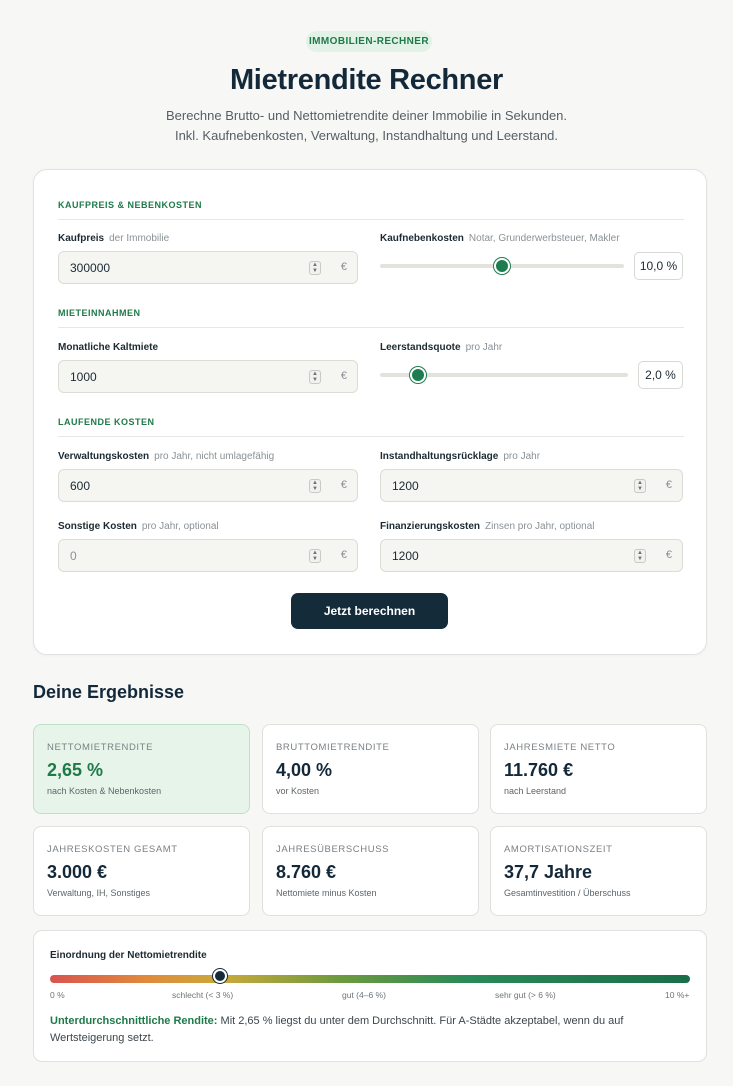  What do you see at coordinates (366, 80) in the screenshot?
I see `page-title: Mietrendite Rechner` at bounding box center [366, 80].